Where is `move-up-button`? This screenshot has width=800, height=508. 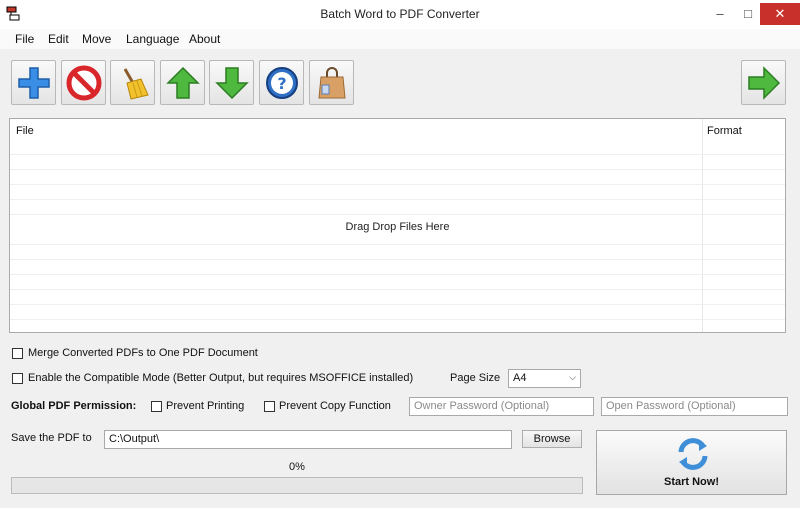 move-up-button is located at coordinates (182, 82).